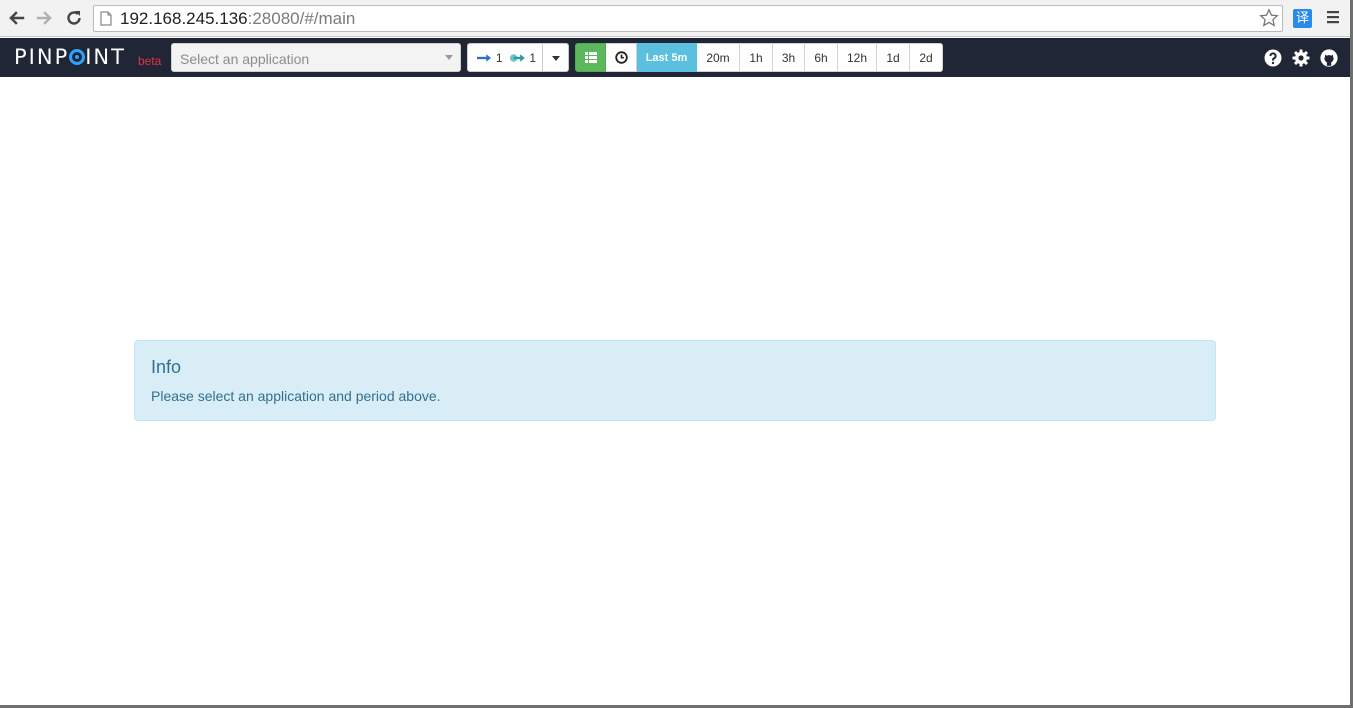 This screenshot has width=1353, height=708. What do you see at coordinates (1273, 58) in the screenshot?
I see `help-icon` at bounding box center [1273, 58].